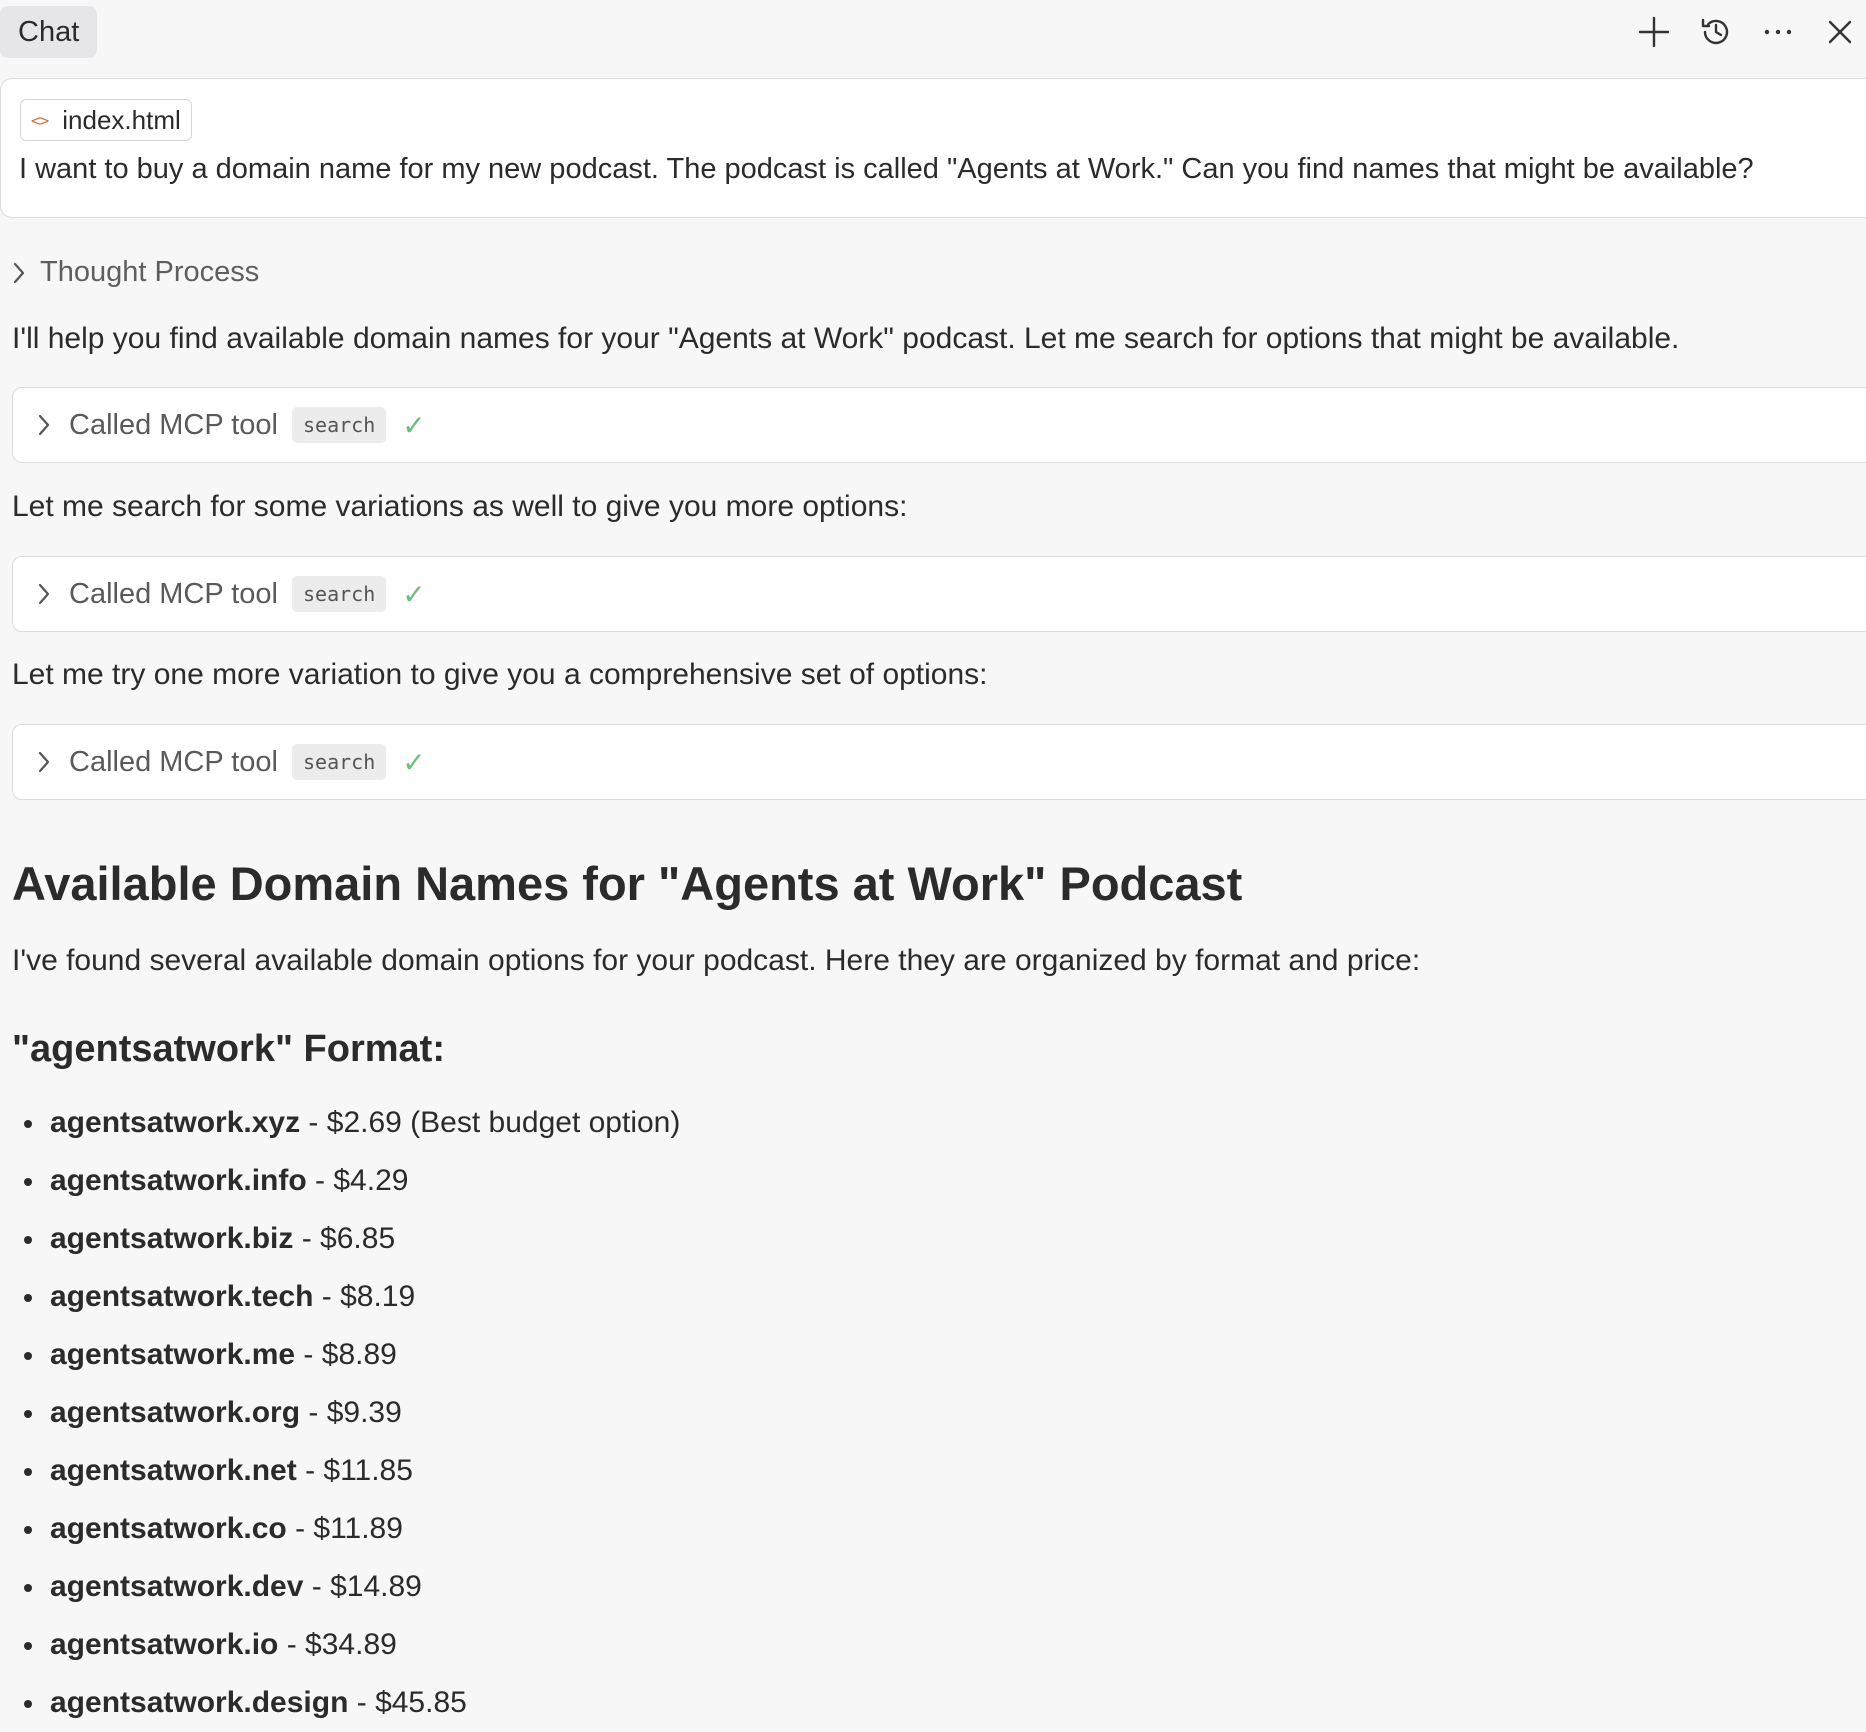  I want to click on list-item: agentsatwork.me - $8.89, so click(346, 1355).